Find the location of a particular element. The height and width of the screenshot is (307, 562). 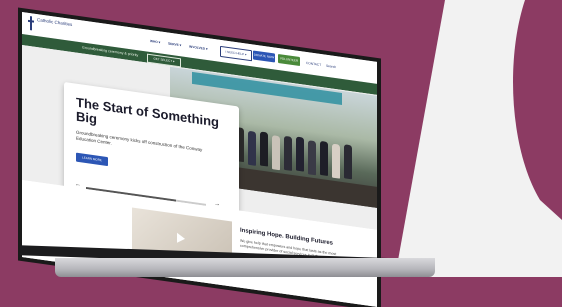

need-help-button: I NEED HELP ▾ is located at coordinates (236, 53).